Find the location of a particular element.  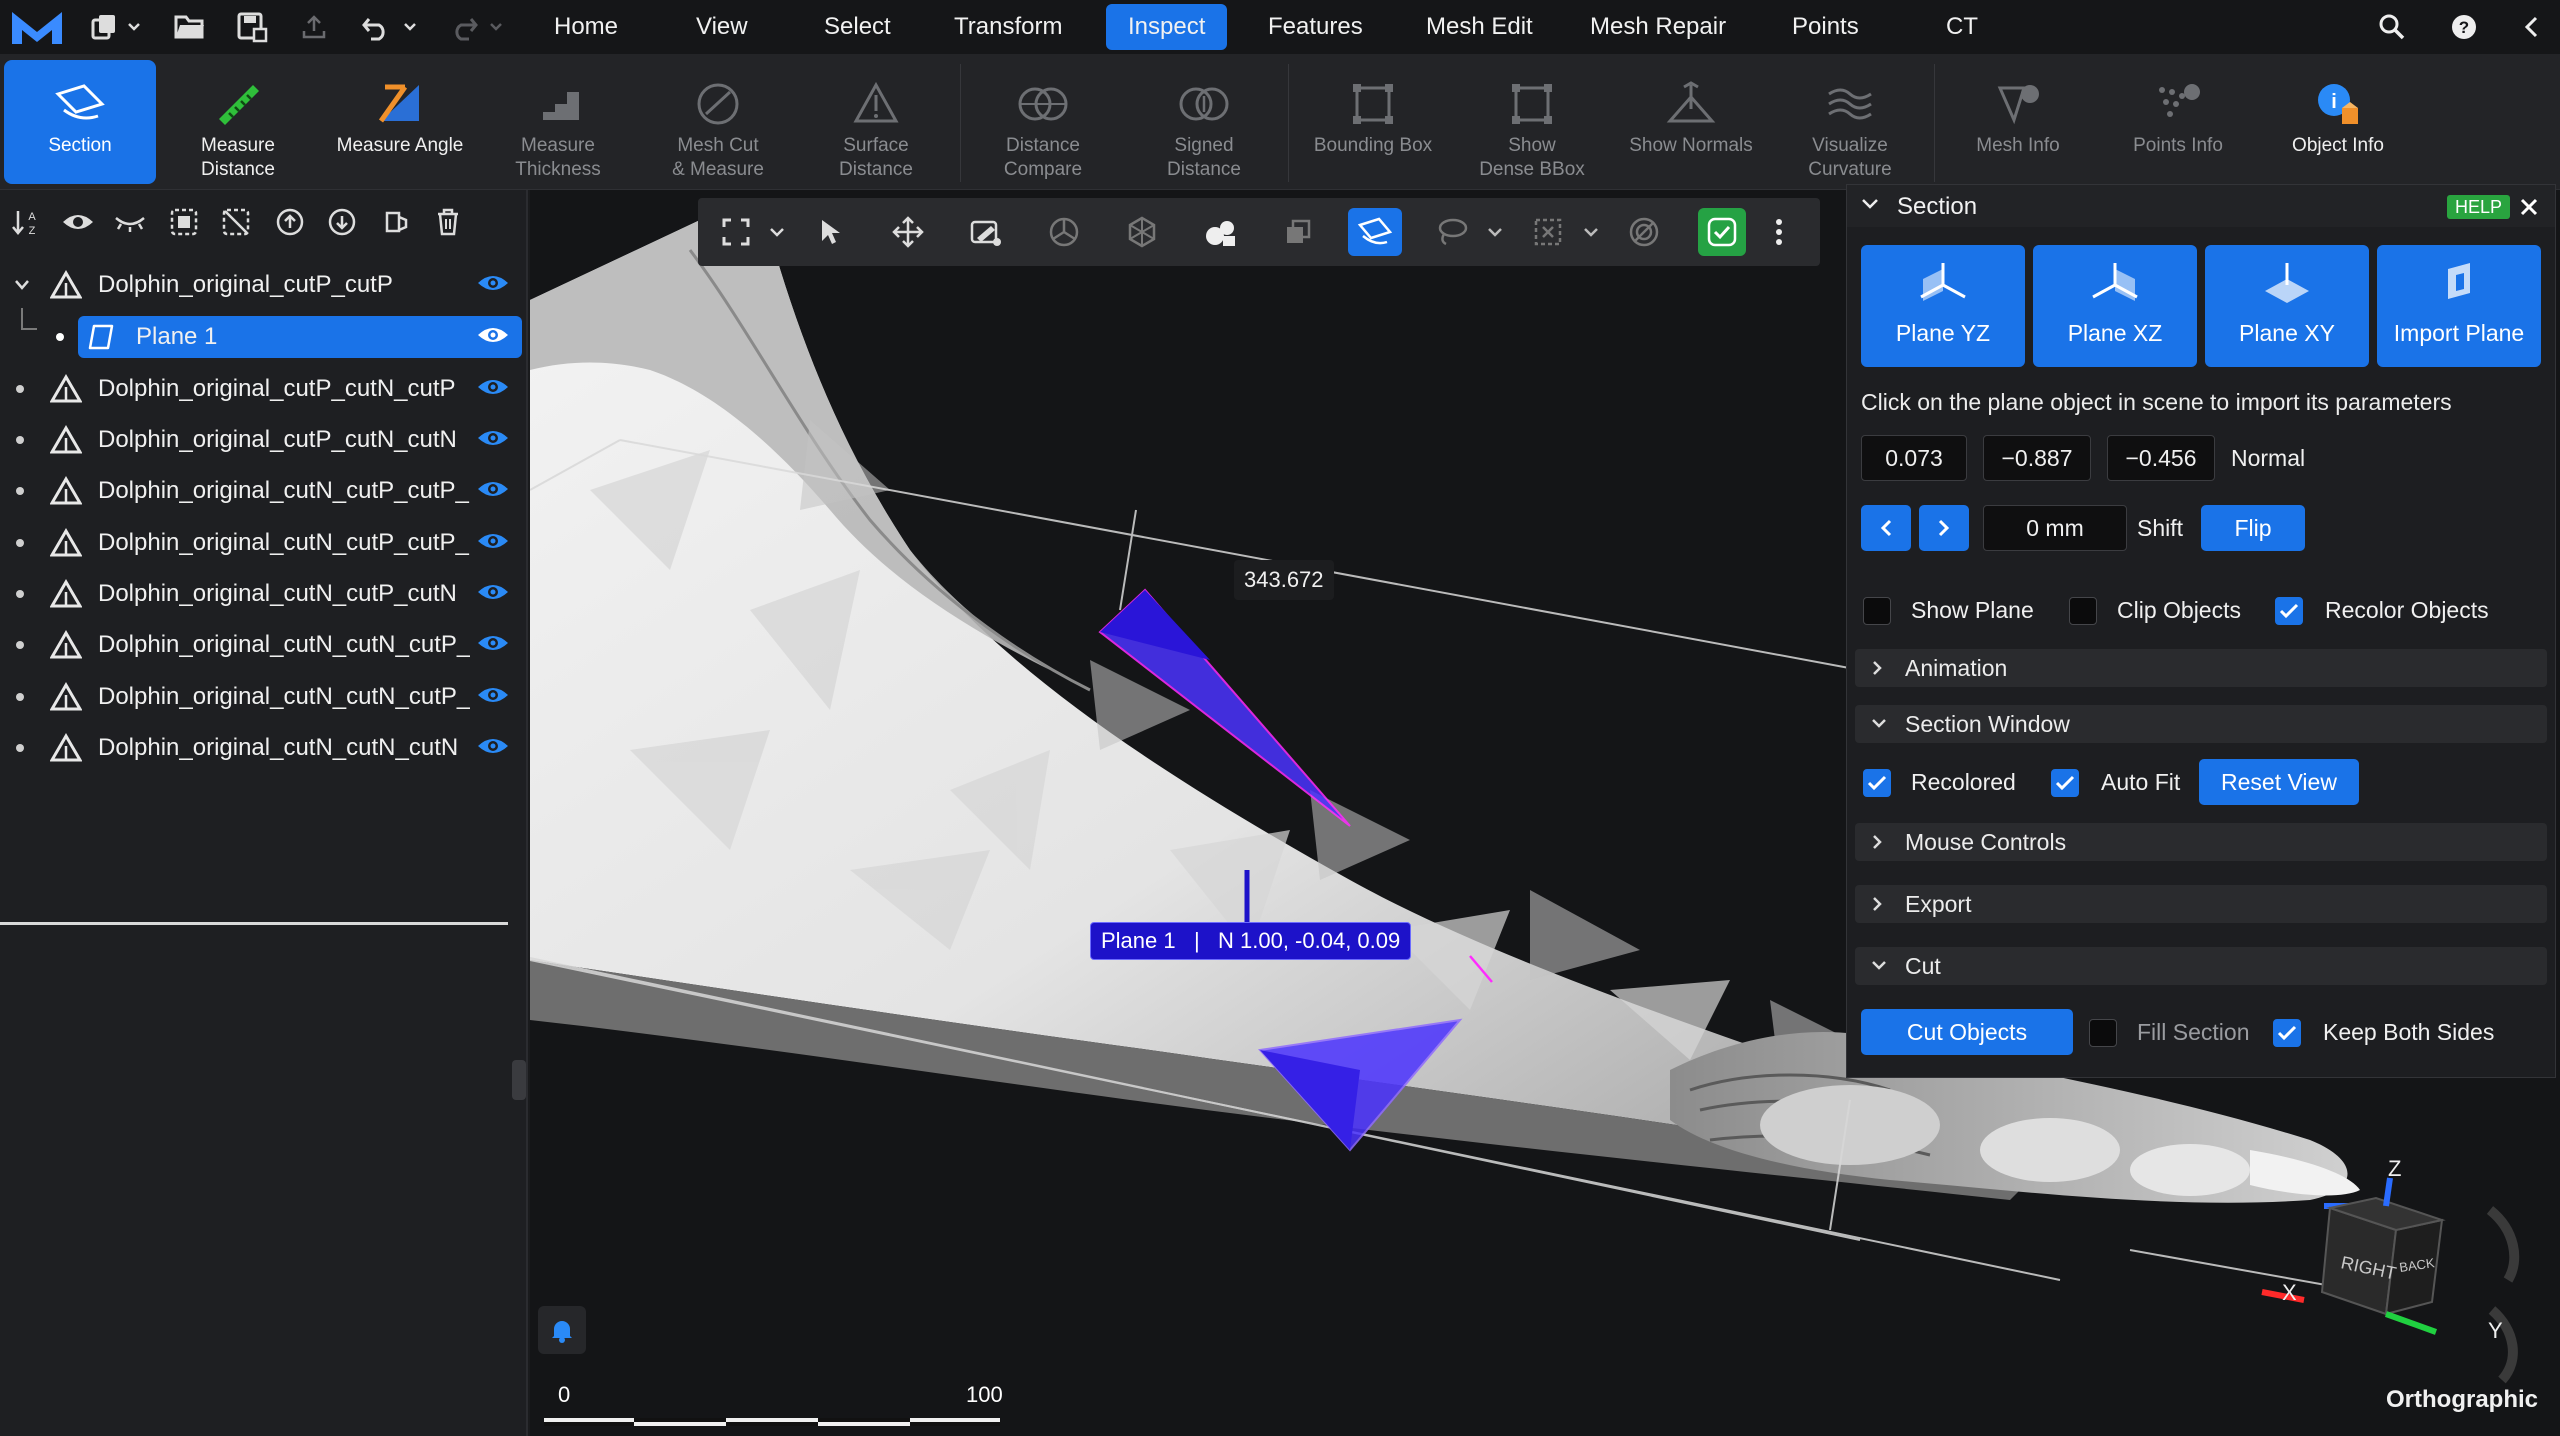

camera-icon is located at coordinates (1220, 232).